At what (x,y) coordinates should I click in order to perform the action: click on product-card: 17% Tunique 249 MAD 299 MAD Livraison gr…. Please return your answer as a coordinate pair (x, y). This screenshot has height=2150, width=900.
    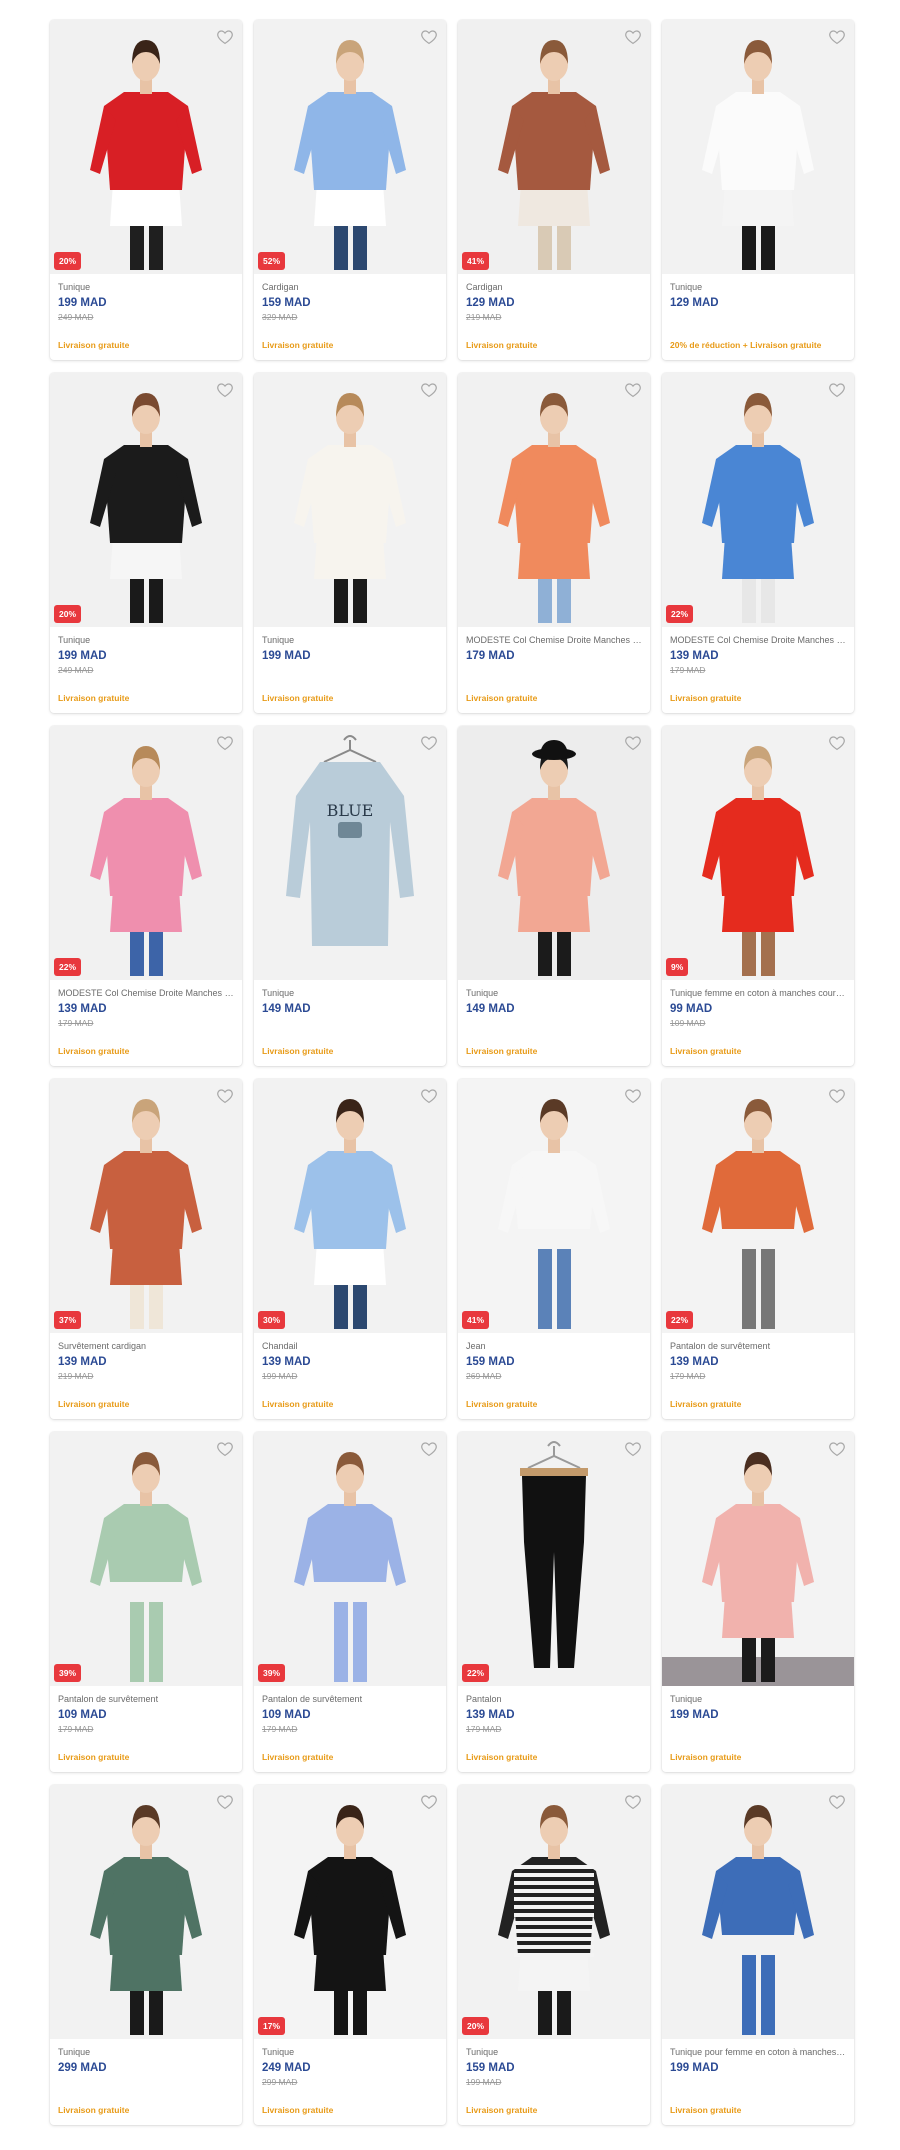
    Looking at the image, I should click on (350, 1955).